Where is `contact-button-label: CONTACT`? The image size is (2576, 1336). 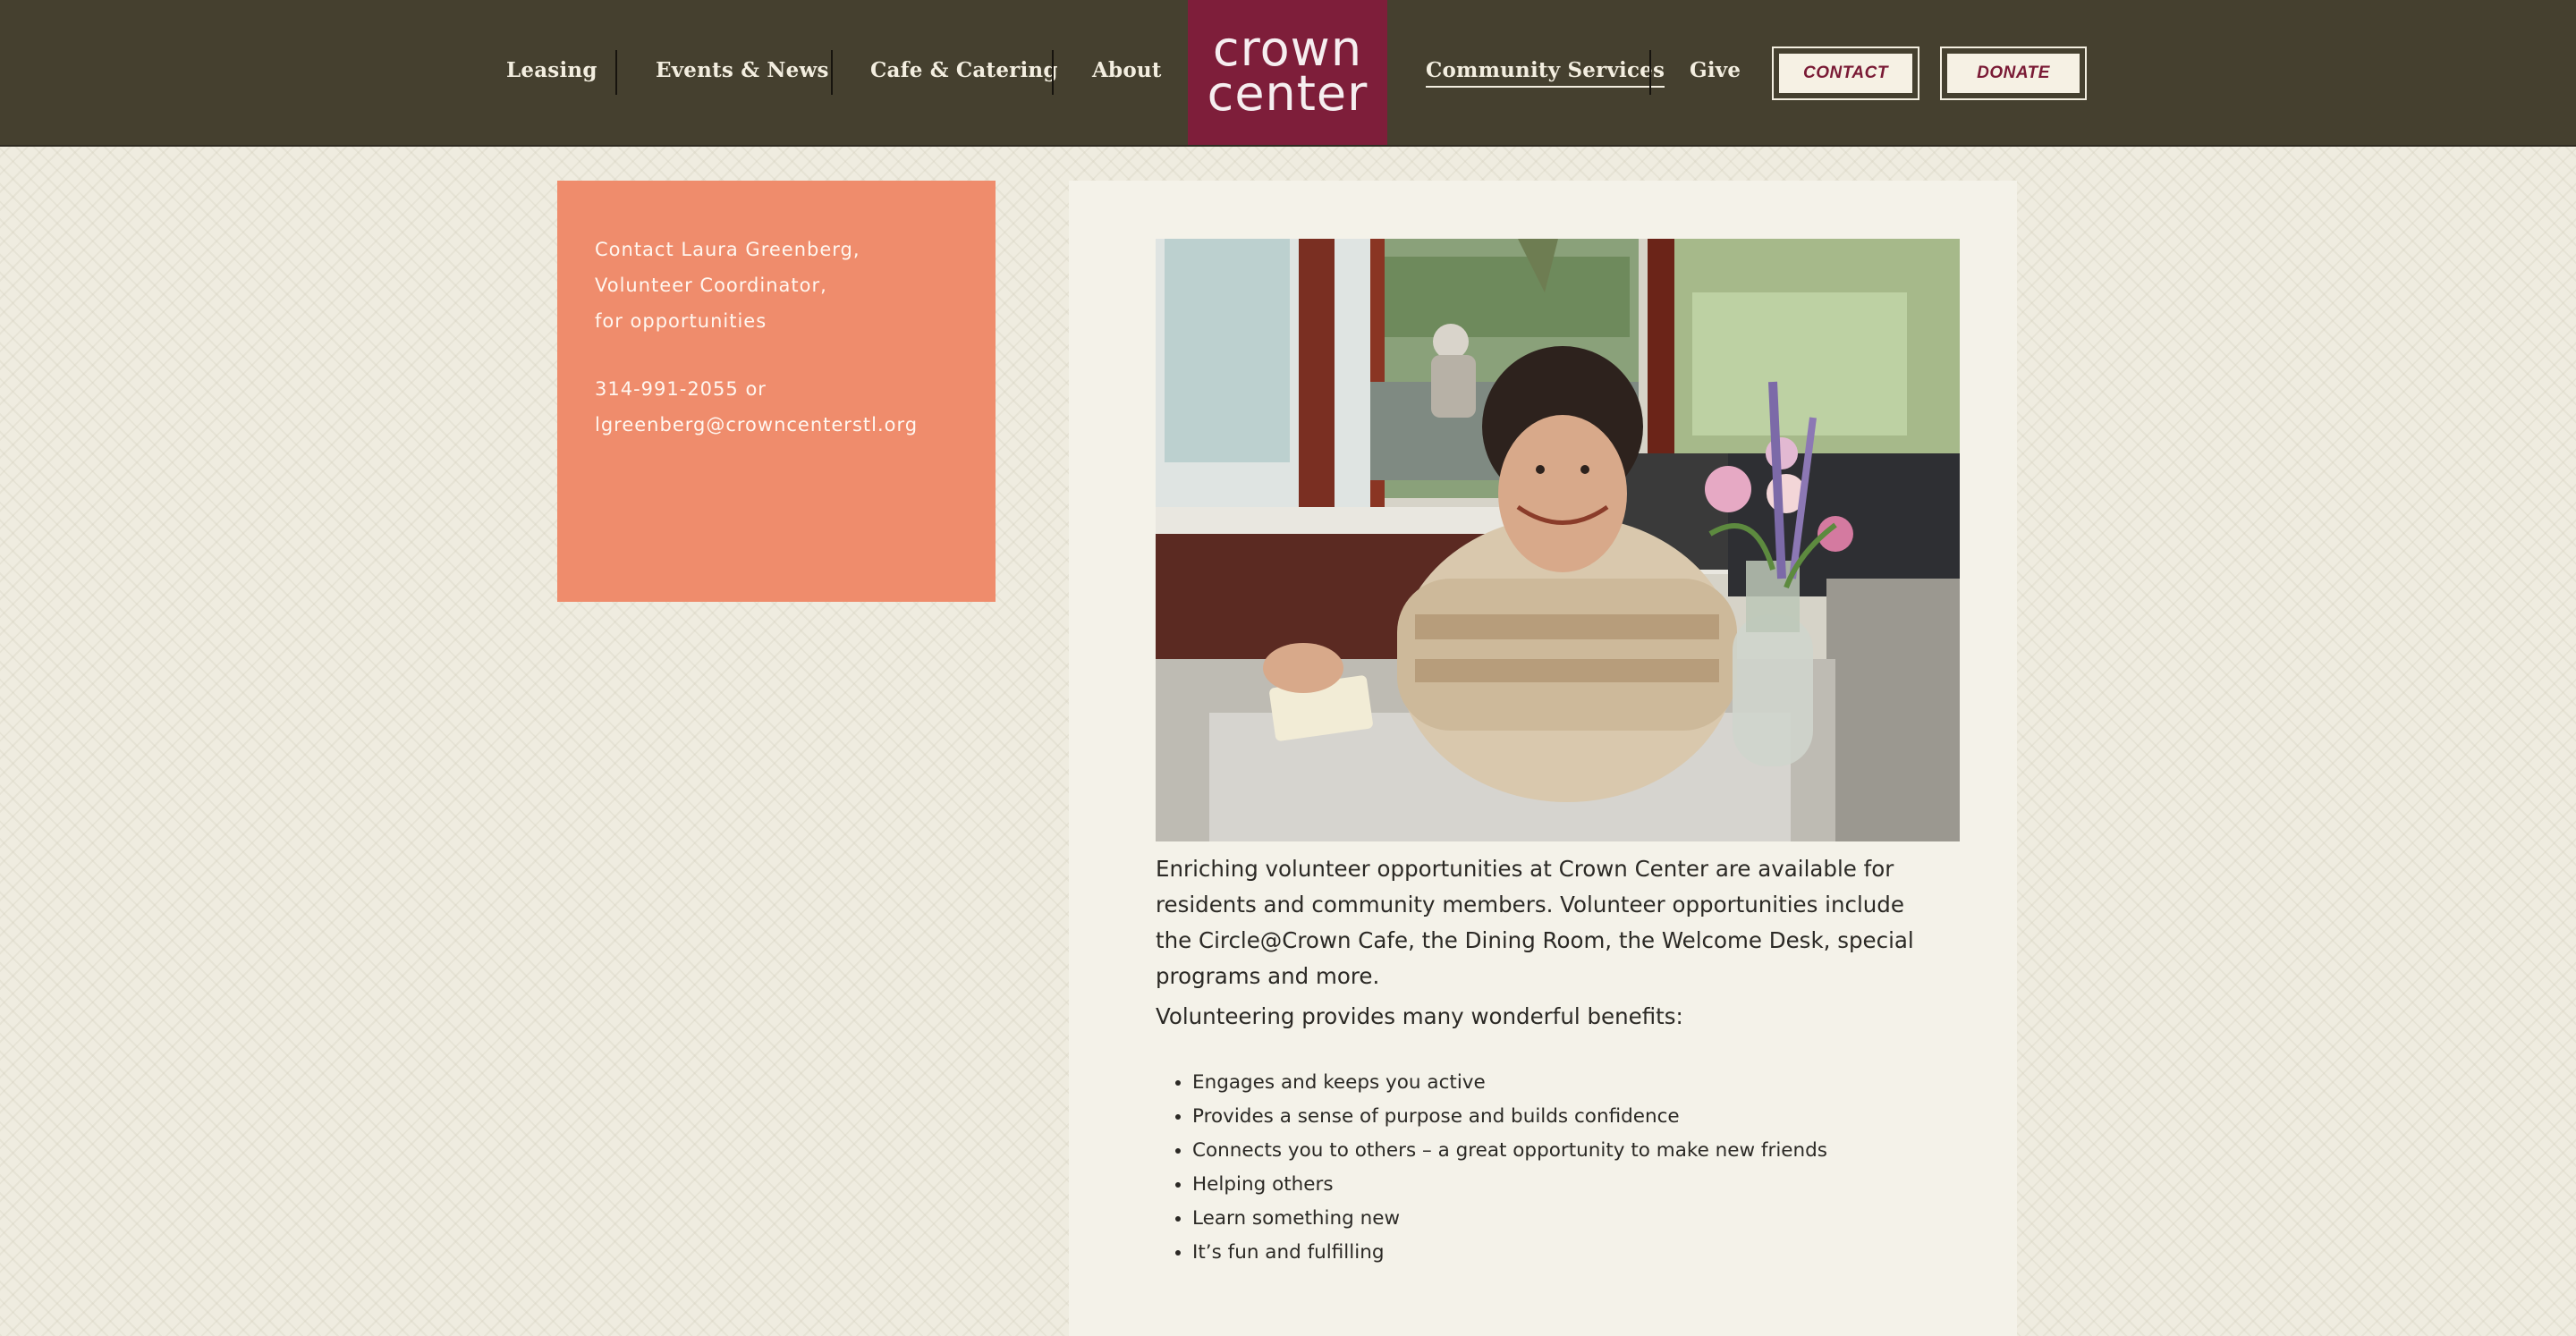
contact-button-label: CONTACT is located at coordinates (1845, 73).